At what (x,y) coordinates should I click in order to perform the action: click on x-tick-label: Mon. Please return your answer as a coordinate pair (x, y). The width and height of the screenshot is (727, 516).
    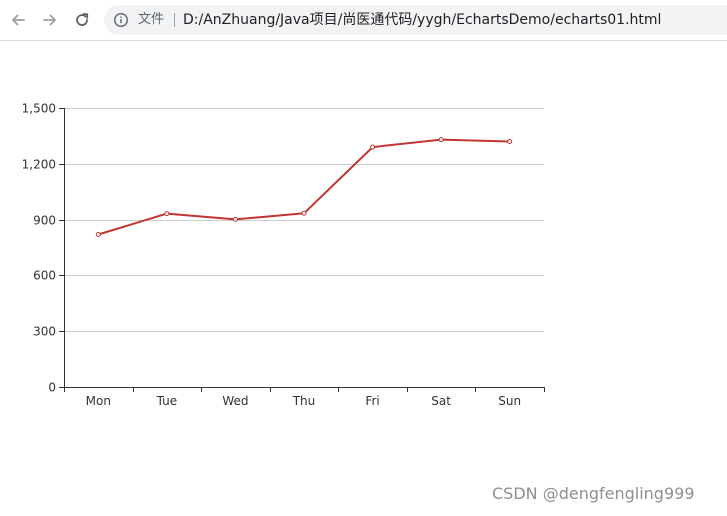
    Looking at the image, I should click on (98, 401).